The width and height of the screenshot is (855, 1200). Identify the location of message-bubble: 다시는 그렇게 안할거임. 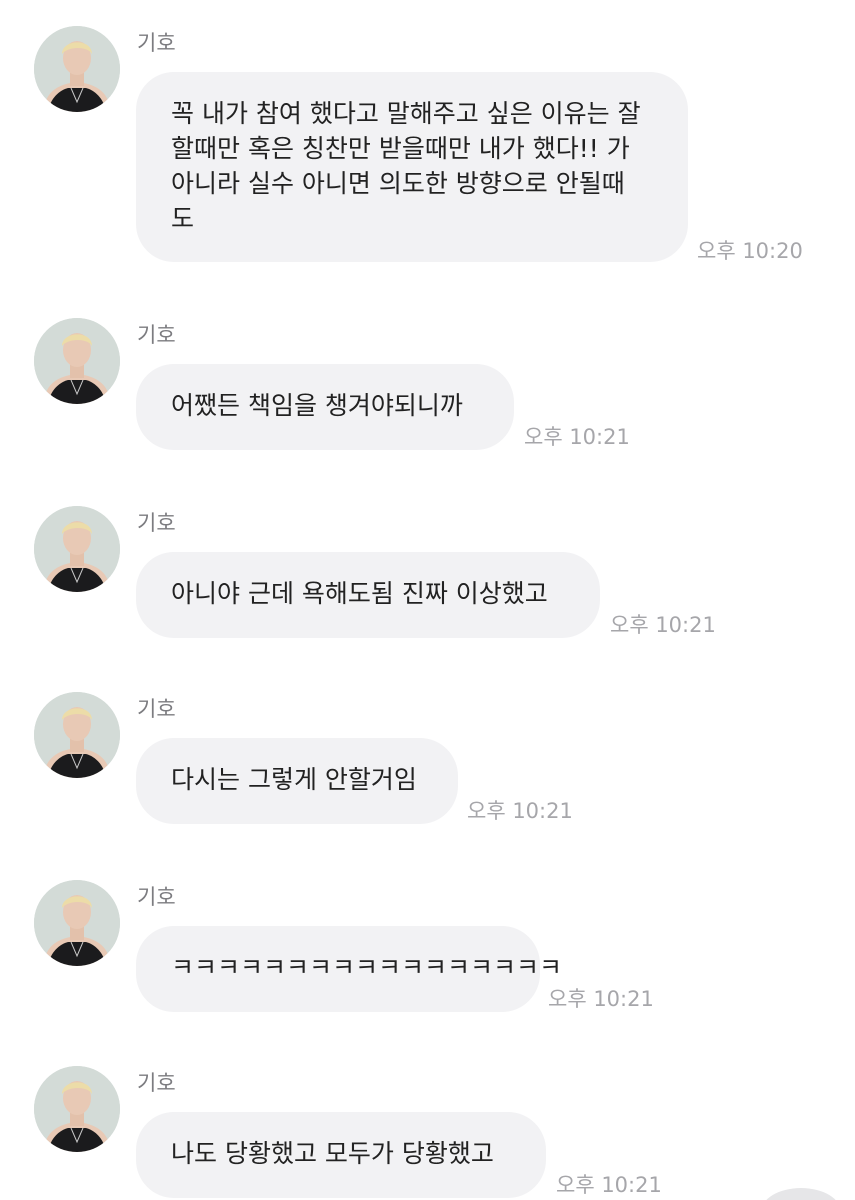
(297, 781).